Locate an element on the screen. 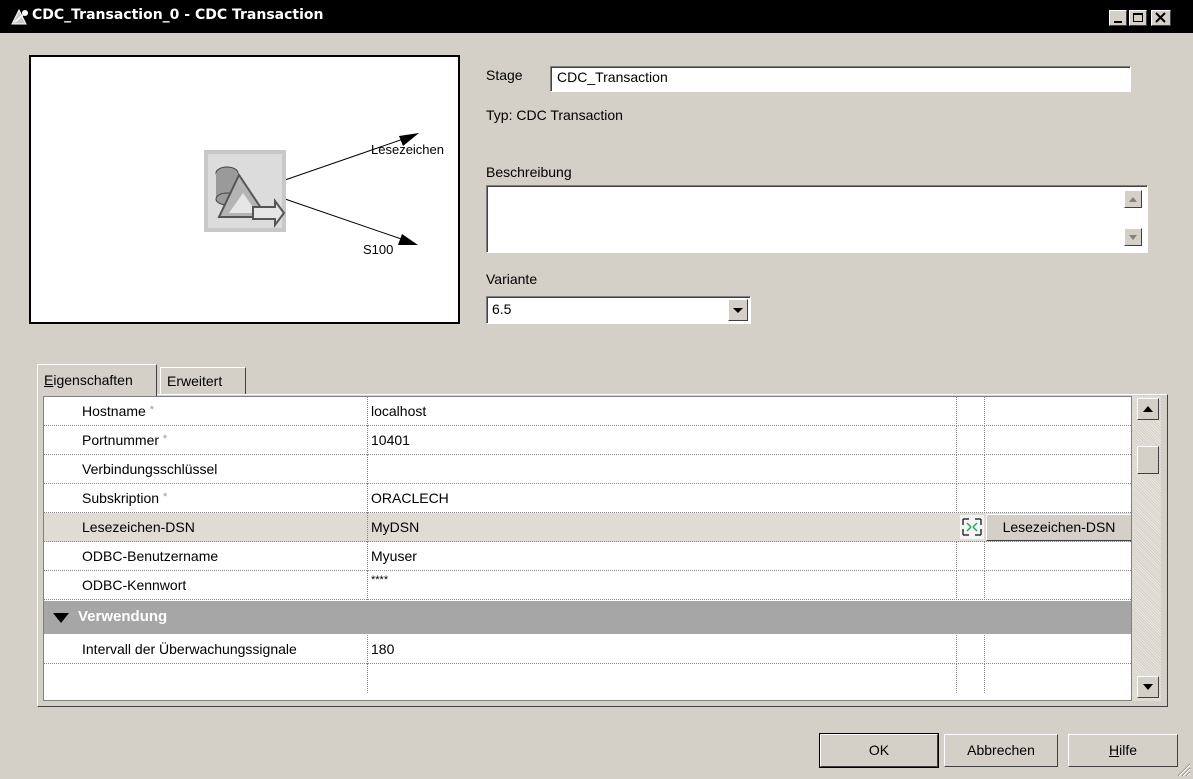 The height and width of the screenshot is (779, 1193). variant-dropdown-button is located at coordinates (738, 310).